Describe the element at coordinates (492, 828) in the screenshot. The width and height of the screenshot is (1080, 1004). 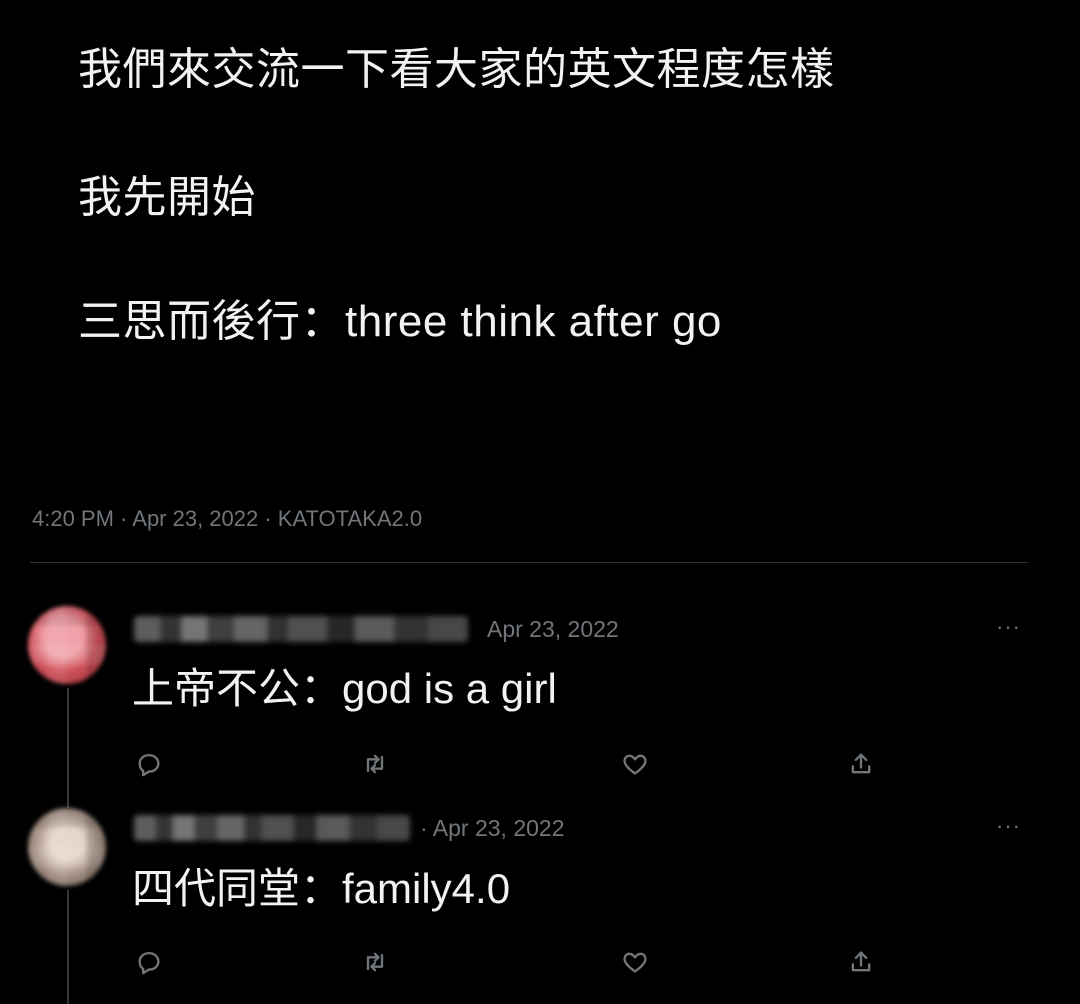
I see `reply-date: · Apr 23, 2022` at that location.